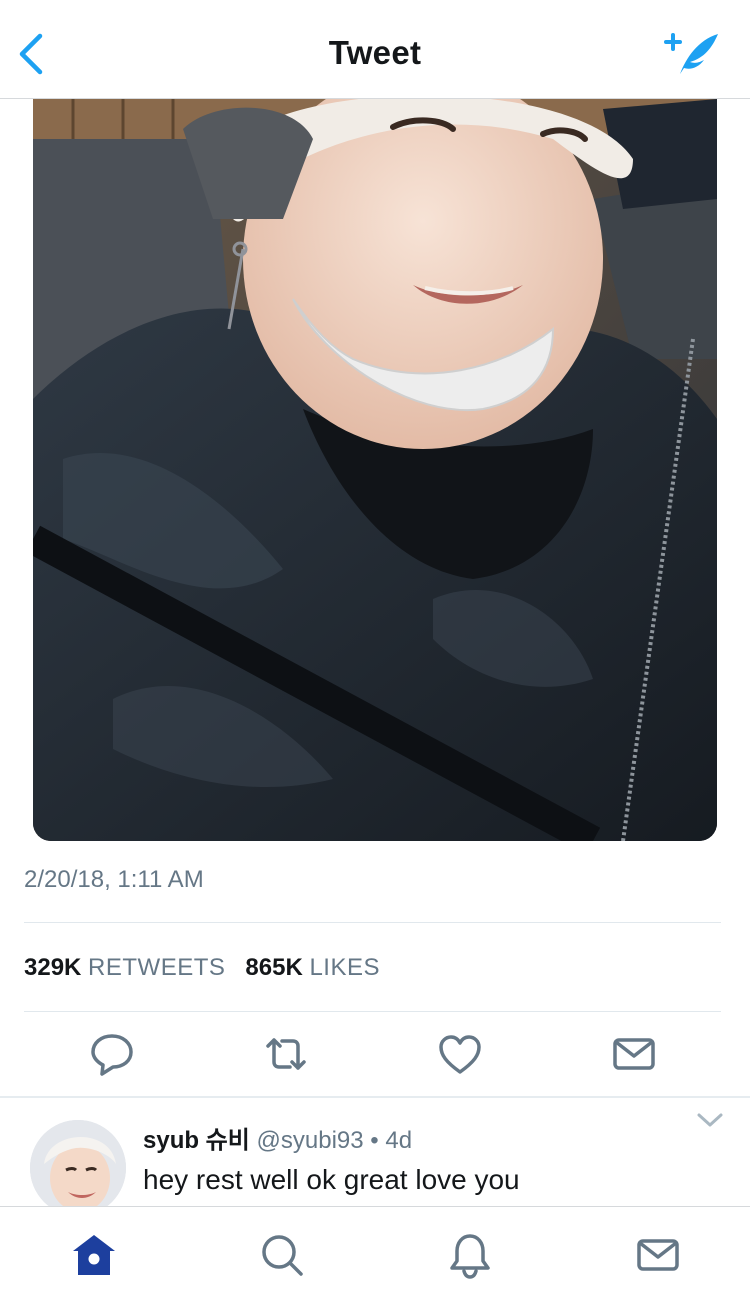 Image resolution: width=750 pixels, height=1305 pixels. I want to click on navigation-bar: Tweet, so click(375, 49).